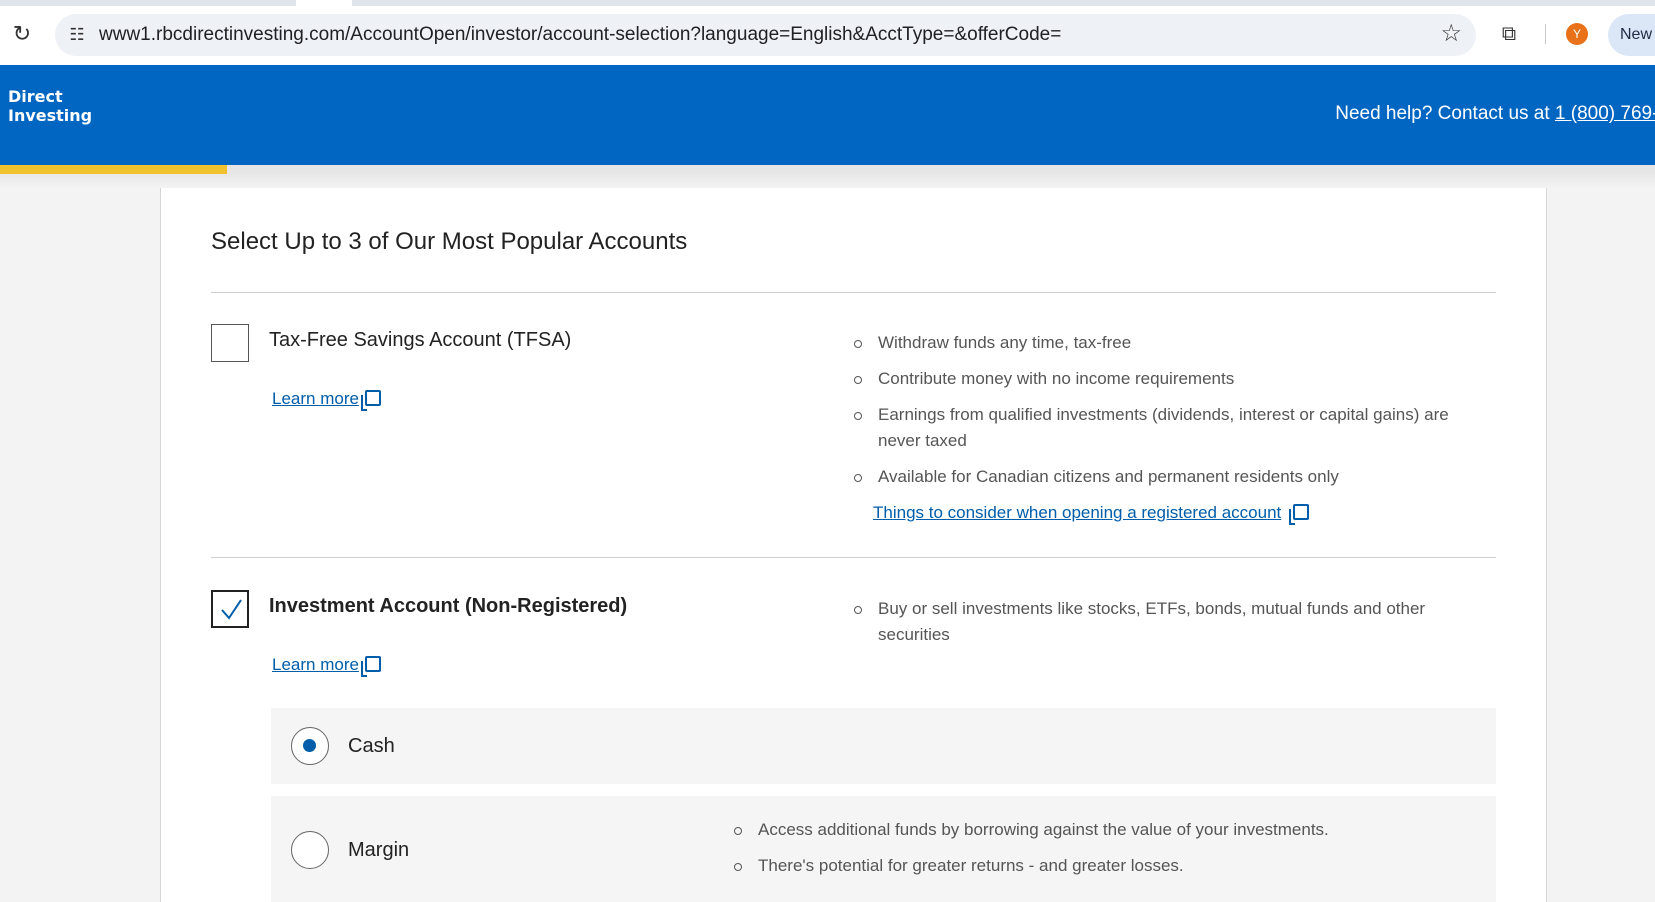 The image size is (1655, 902). What do you see at coordinates (113, 169) in the screenshot?
I see `progress-fill` at bounding box center [113, 169].